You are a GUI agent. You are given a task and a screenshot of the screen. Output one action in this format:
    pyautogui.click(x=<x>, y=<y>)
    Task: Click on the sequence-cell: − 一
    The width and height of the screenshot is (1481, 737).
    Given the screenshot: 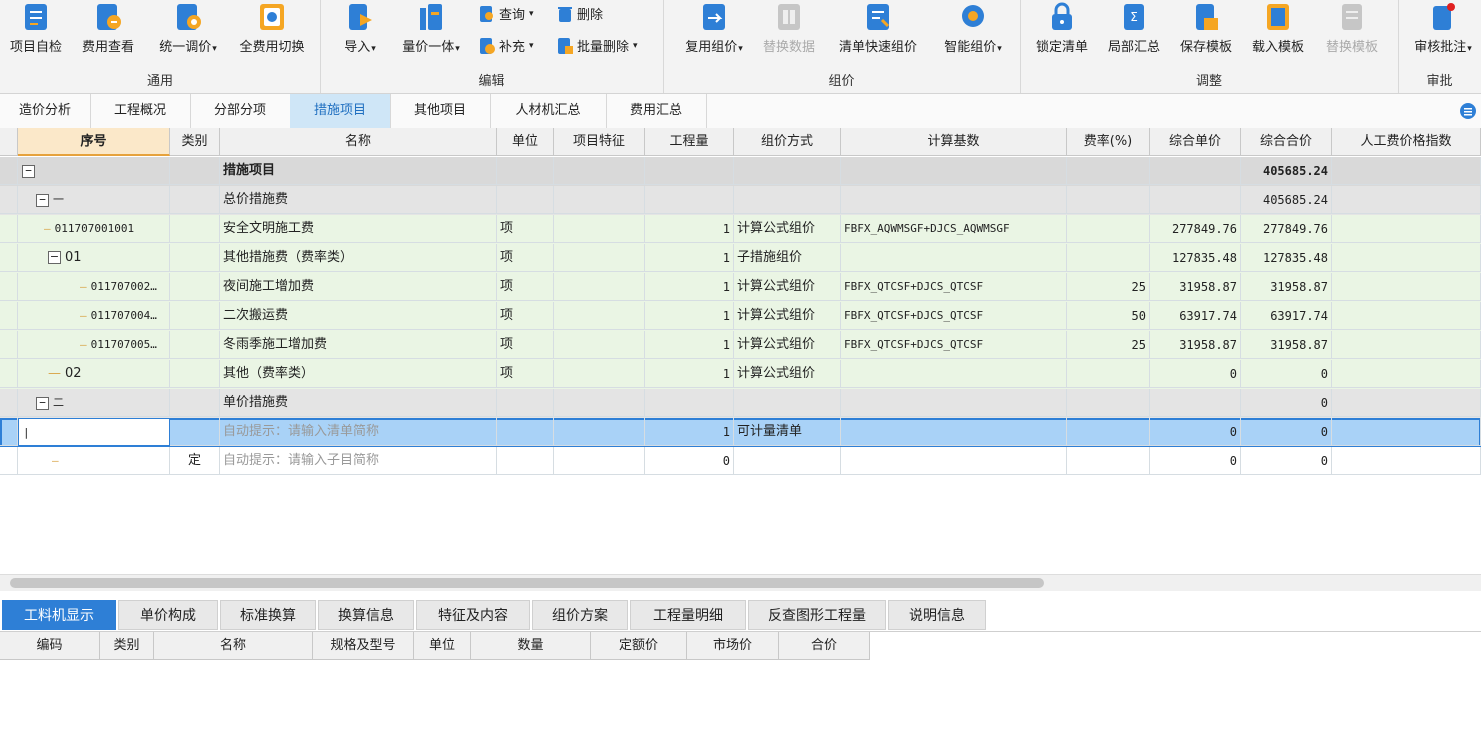 What is the action you would take?
    pyautogui.click(x=94, y=200)
    